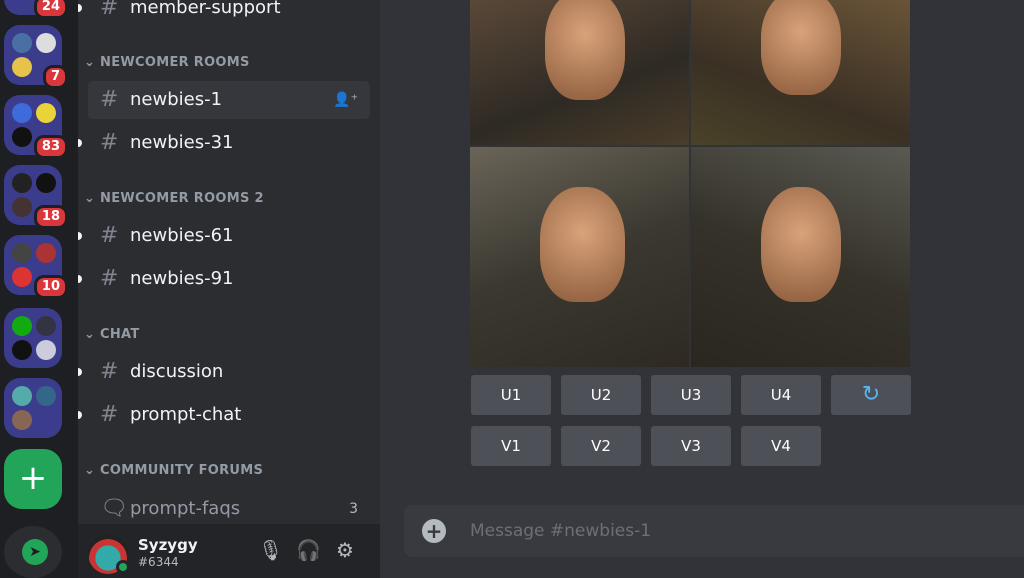  Describe the element at coordinates (601, 446) in the screenshot. I see `v2-button: V2` at that location.